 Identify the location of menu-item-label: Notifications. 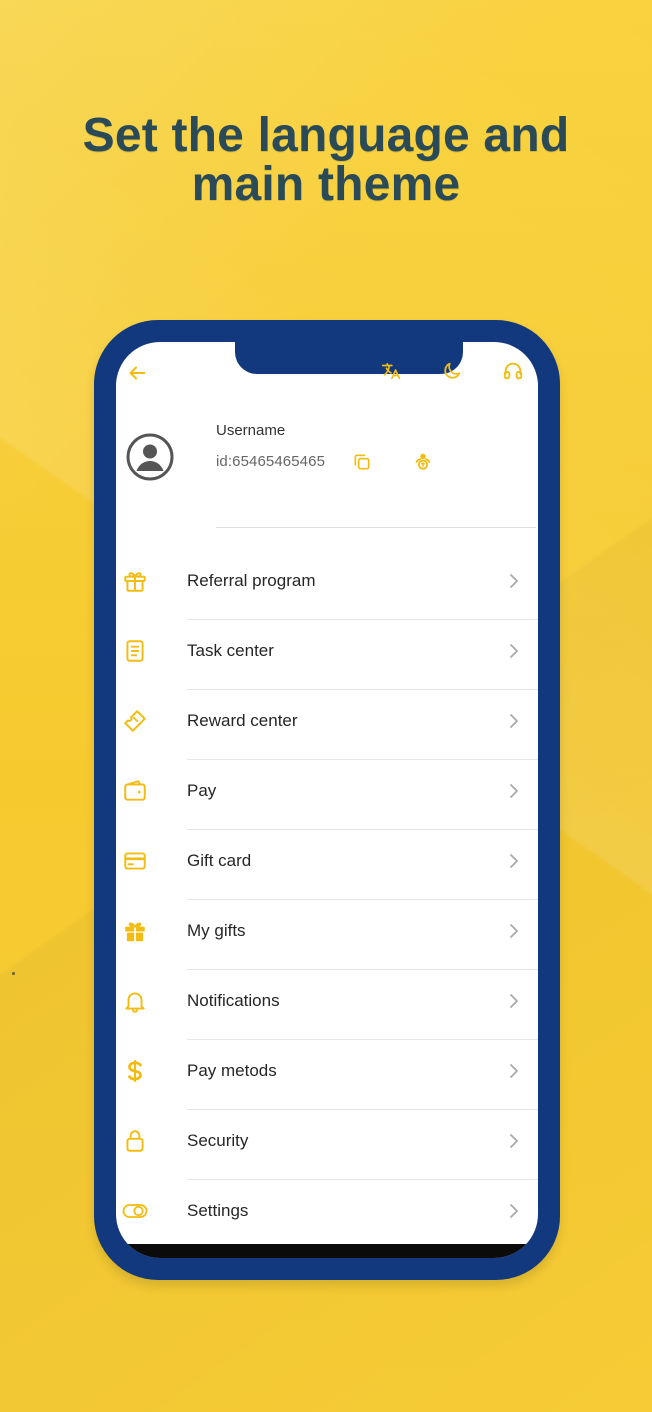
(233, 1000).